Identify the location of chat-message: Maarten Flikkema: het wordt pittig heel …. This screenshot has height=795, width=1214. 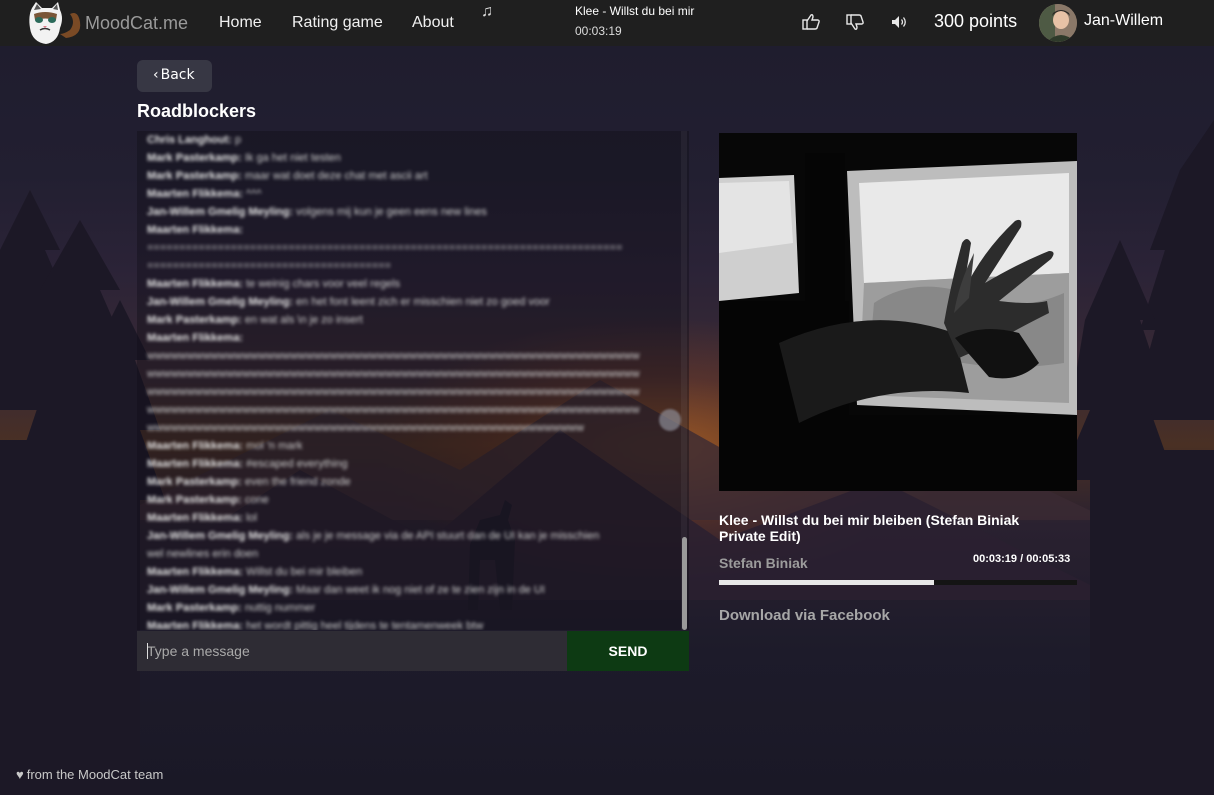
(407, 623).